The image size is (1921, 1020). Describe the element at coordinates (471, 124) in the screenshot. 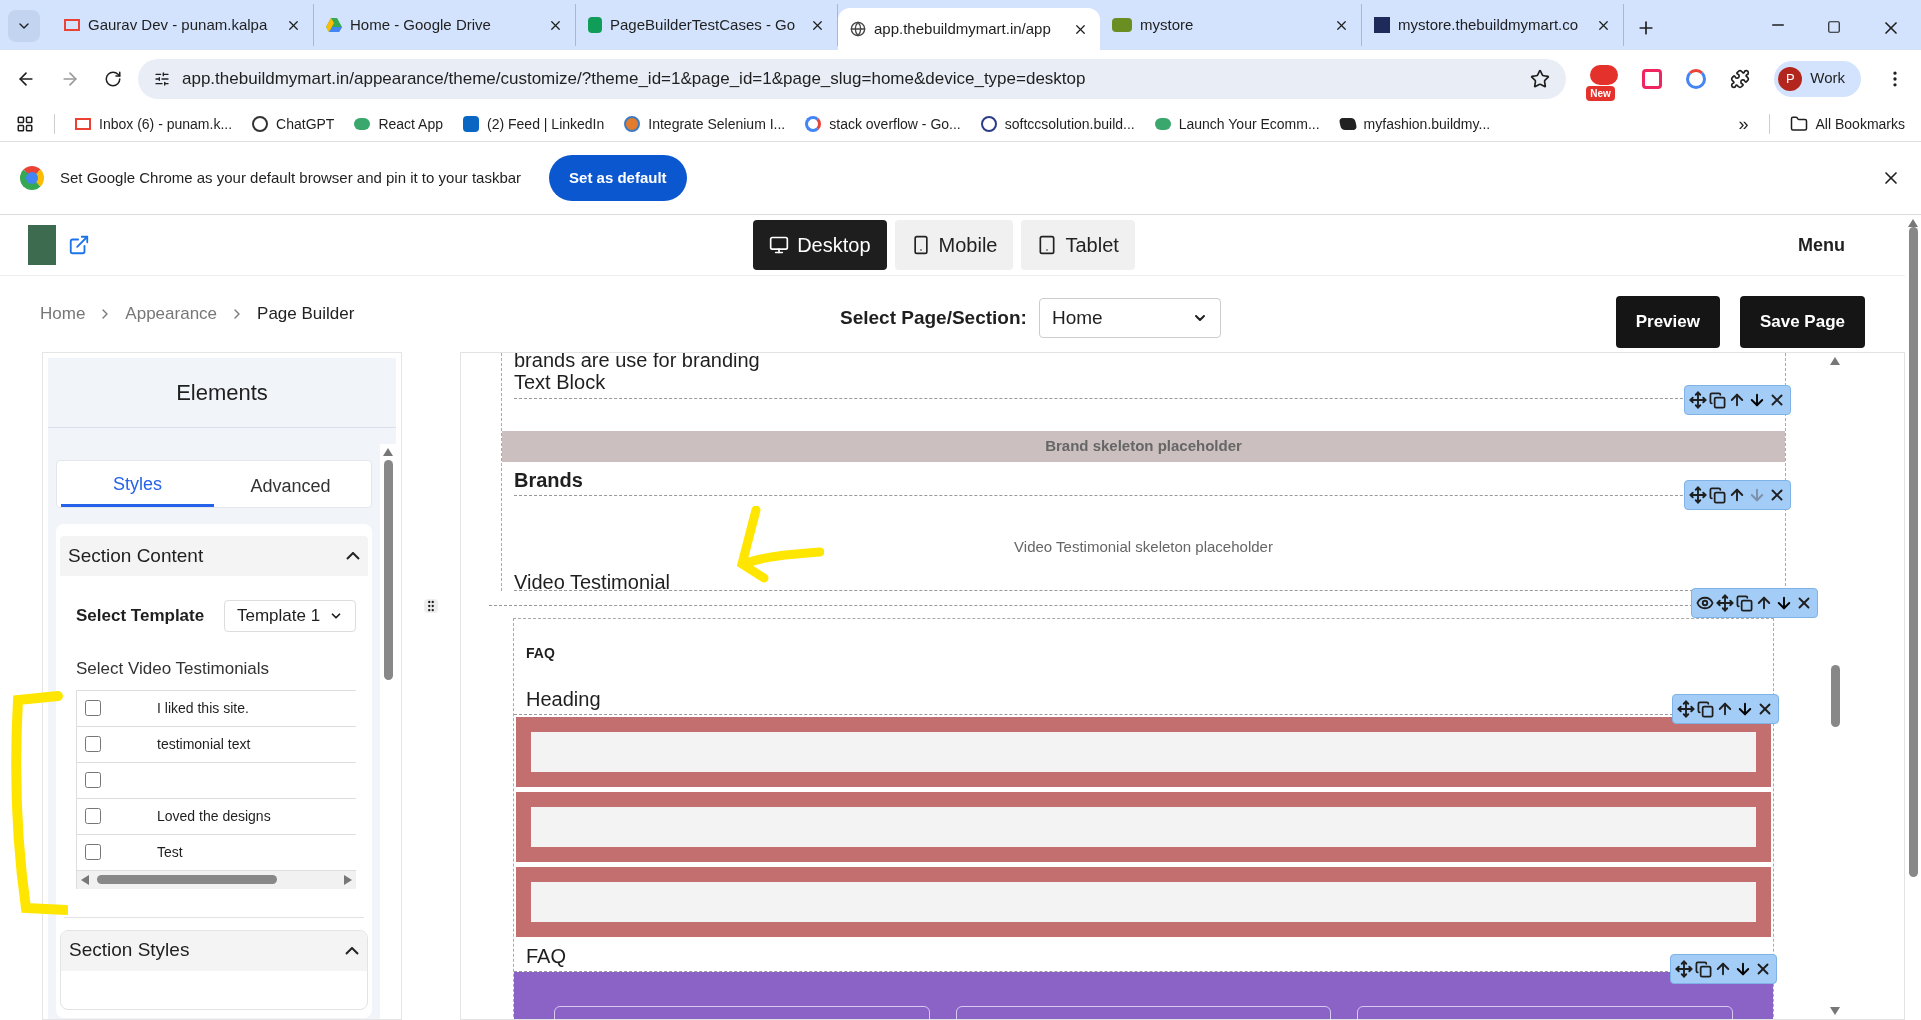

I see `linkedin-icon` at that location.